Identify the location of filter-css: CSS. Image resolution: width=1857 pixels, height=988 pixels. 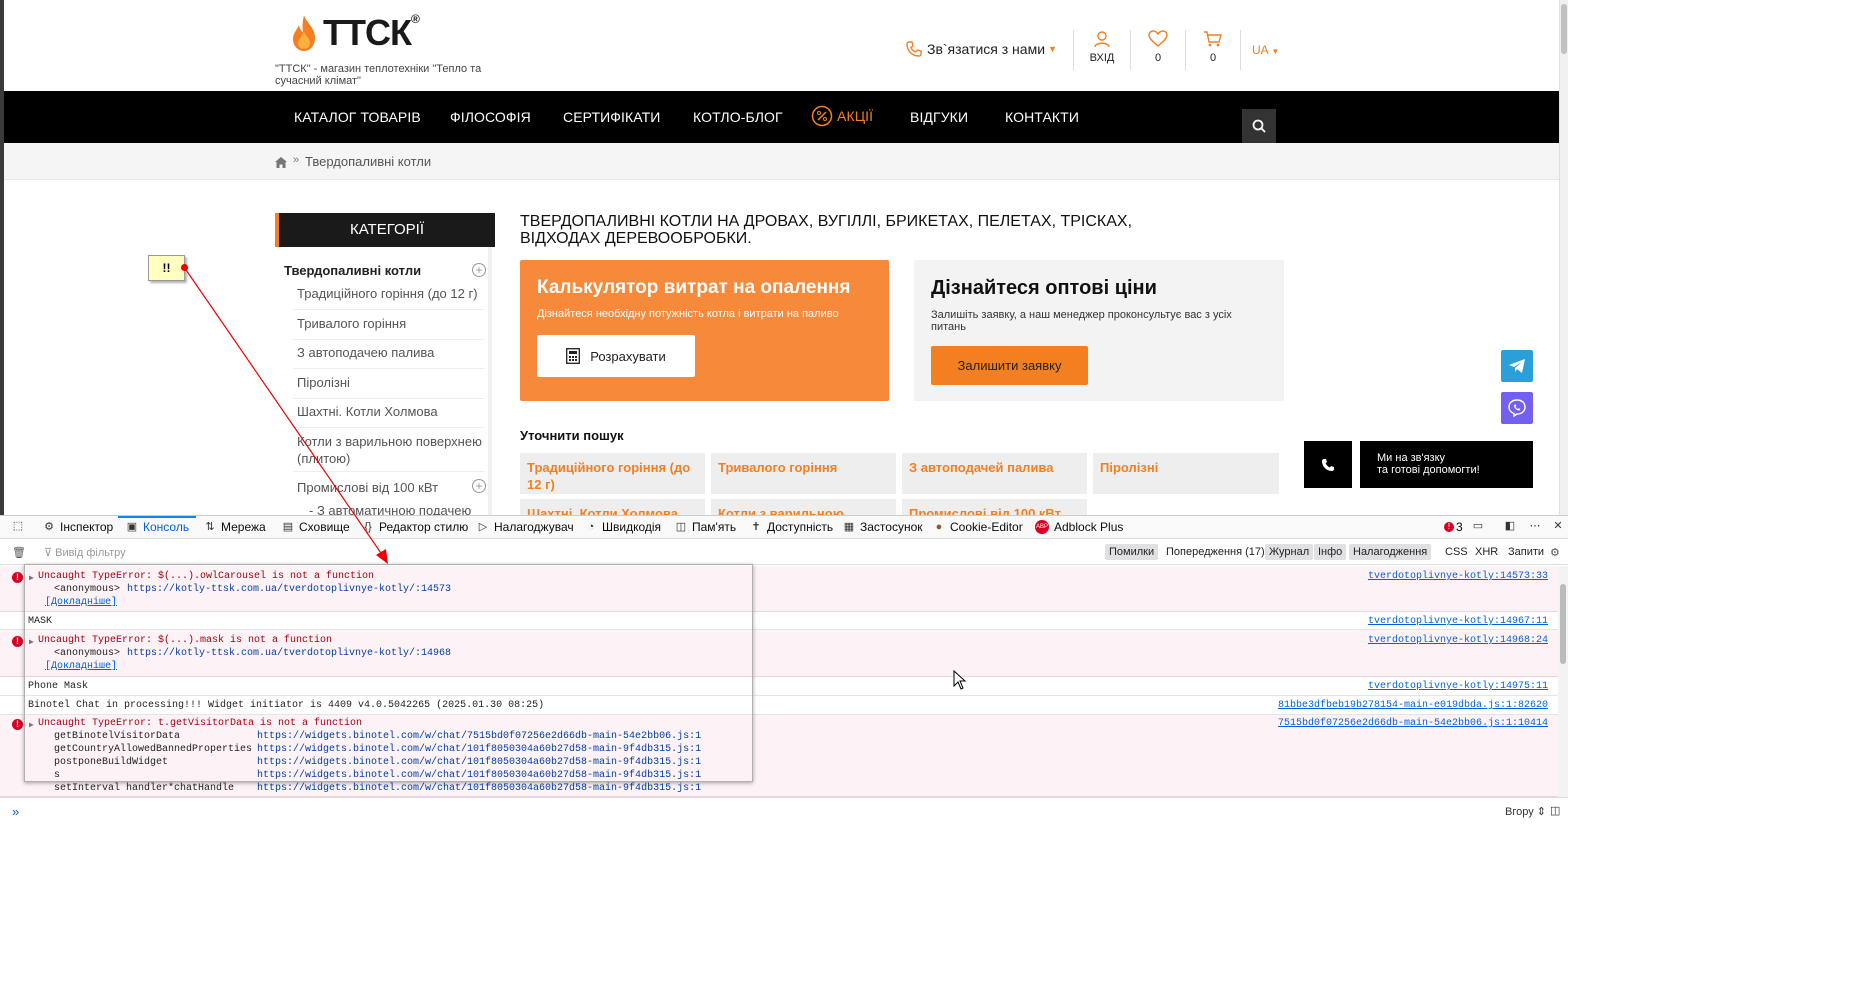
(1456, 552).